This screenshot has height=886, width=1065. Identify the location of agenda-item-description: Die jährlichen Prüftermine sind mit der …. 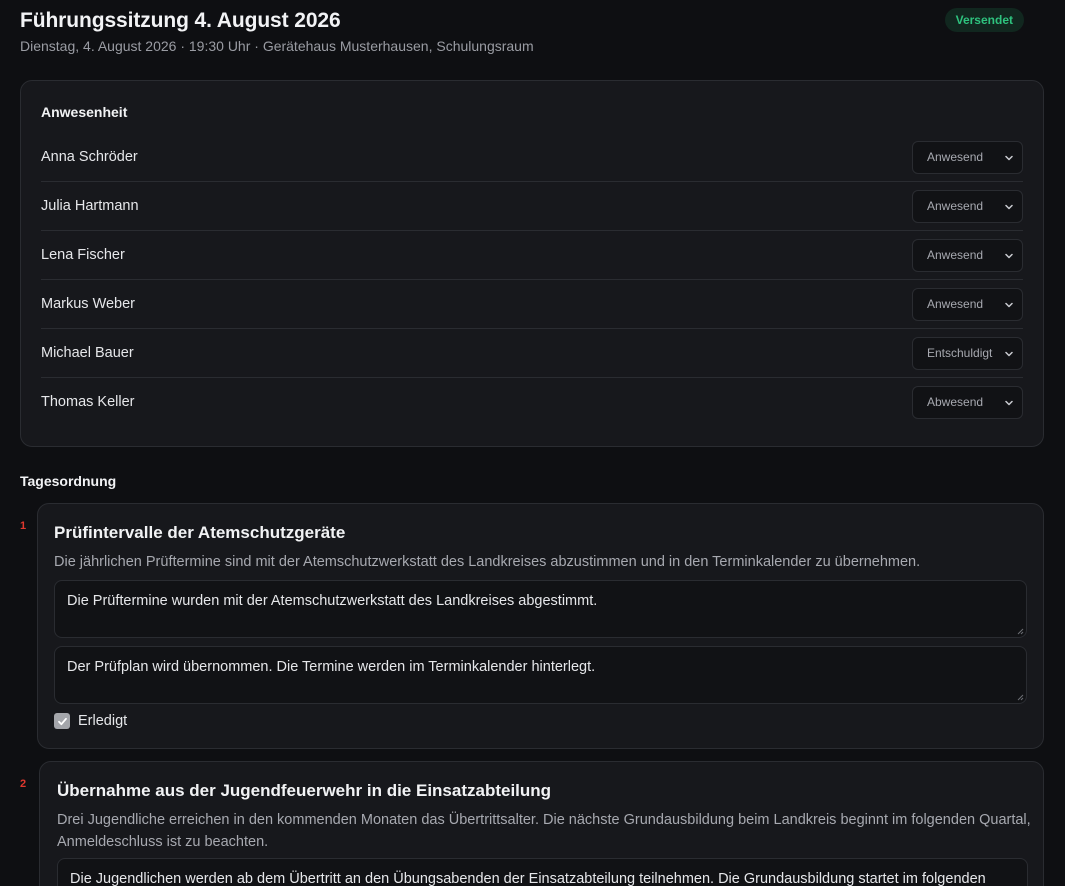
(487, 562).